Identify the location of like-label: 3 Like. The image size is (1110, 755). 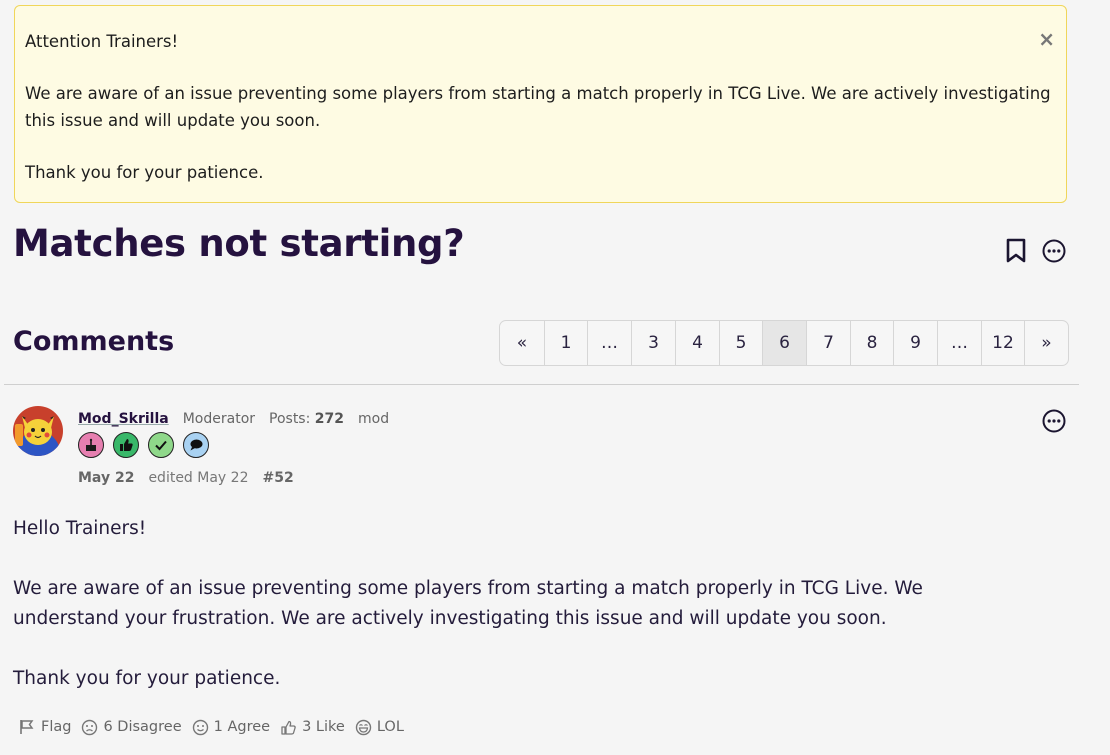
(323, 727).